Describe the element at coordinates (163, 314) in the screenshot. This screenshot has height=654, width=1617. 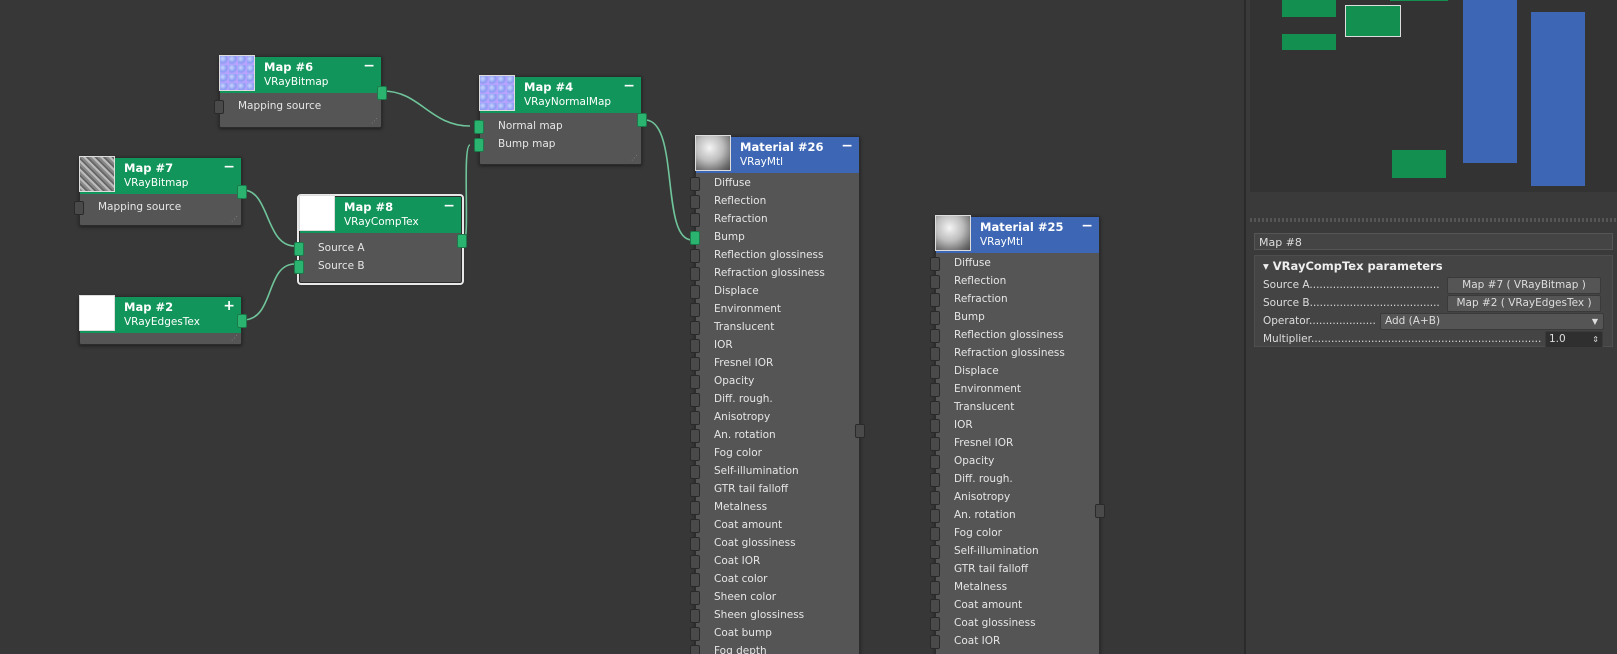
I see `node-header: Map #2 VRayEdgesTex +` at that location.